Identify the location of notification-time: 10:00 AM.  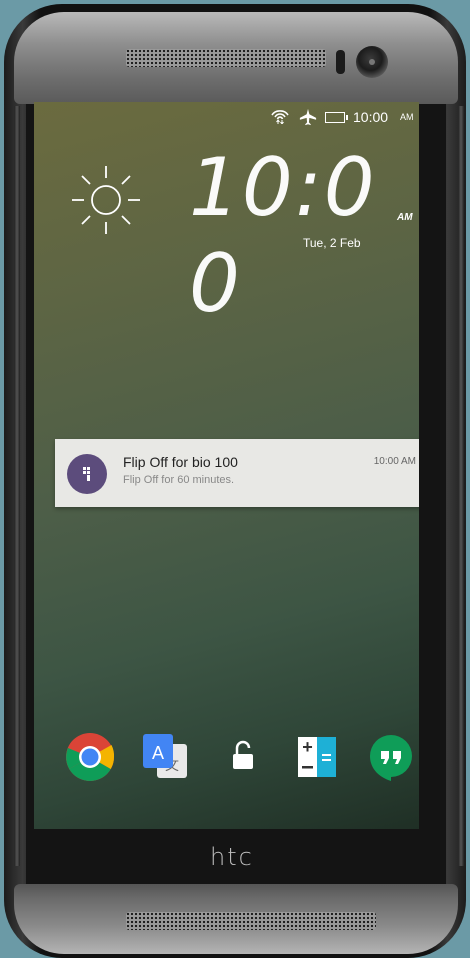
(394, 461).